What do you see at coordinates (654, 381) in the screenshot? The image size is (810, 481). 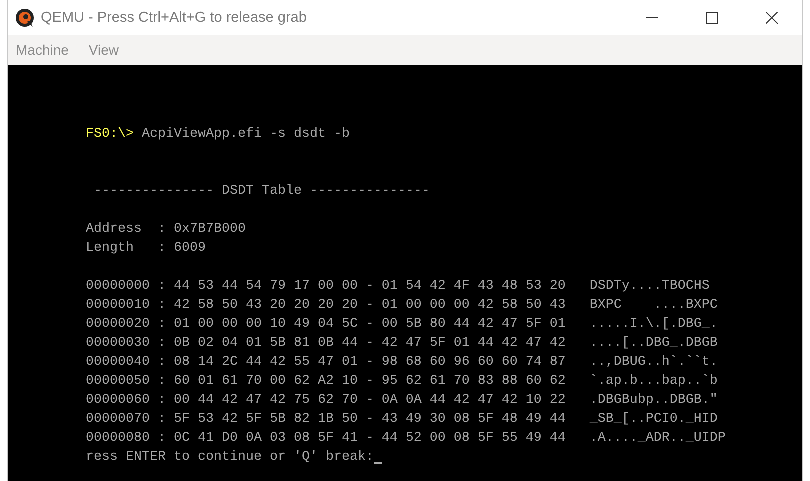 I see `ascii-text: `.ap.b...bap..`b` at bounding box center [654, 381].